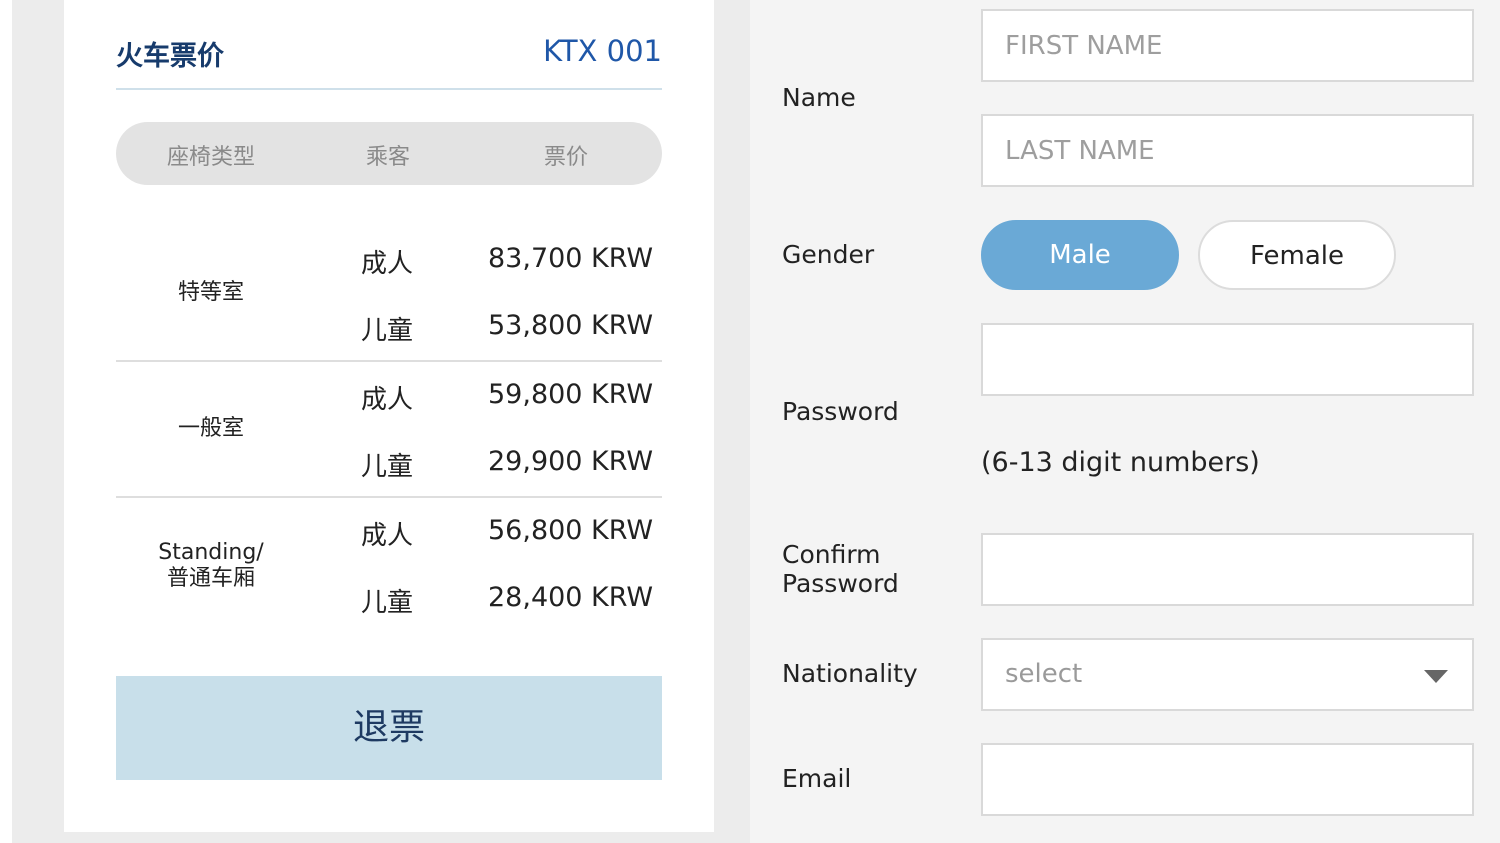 The width and height of the screenshot is (1500, 843). What do you see at coordinates (850, 673) in the screenshot?
I see `nationality-label: Nationality` at bounding box center [850, 673].